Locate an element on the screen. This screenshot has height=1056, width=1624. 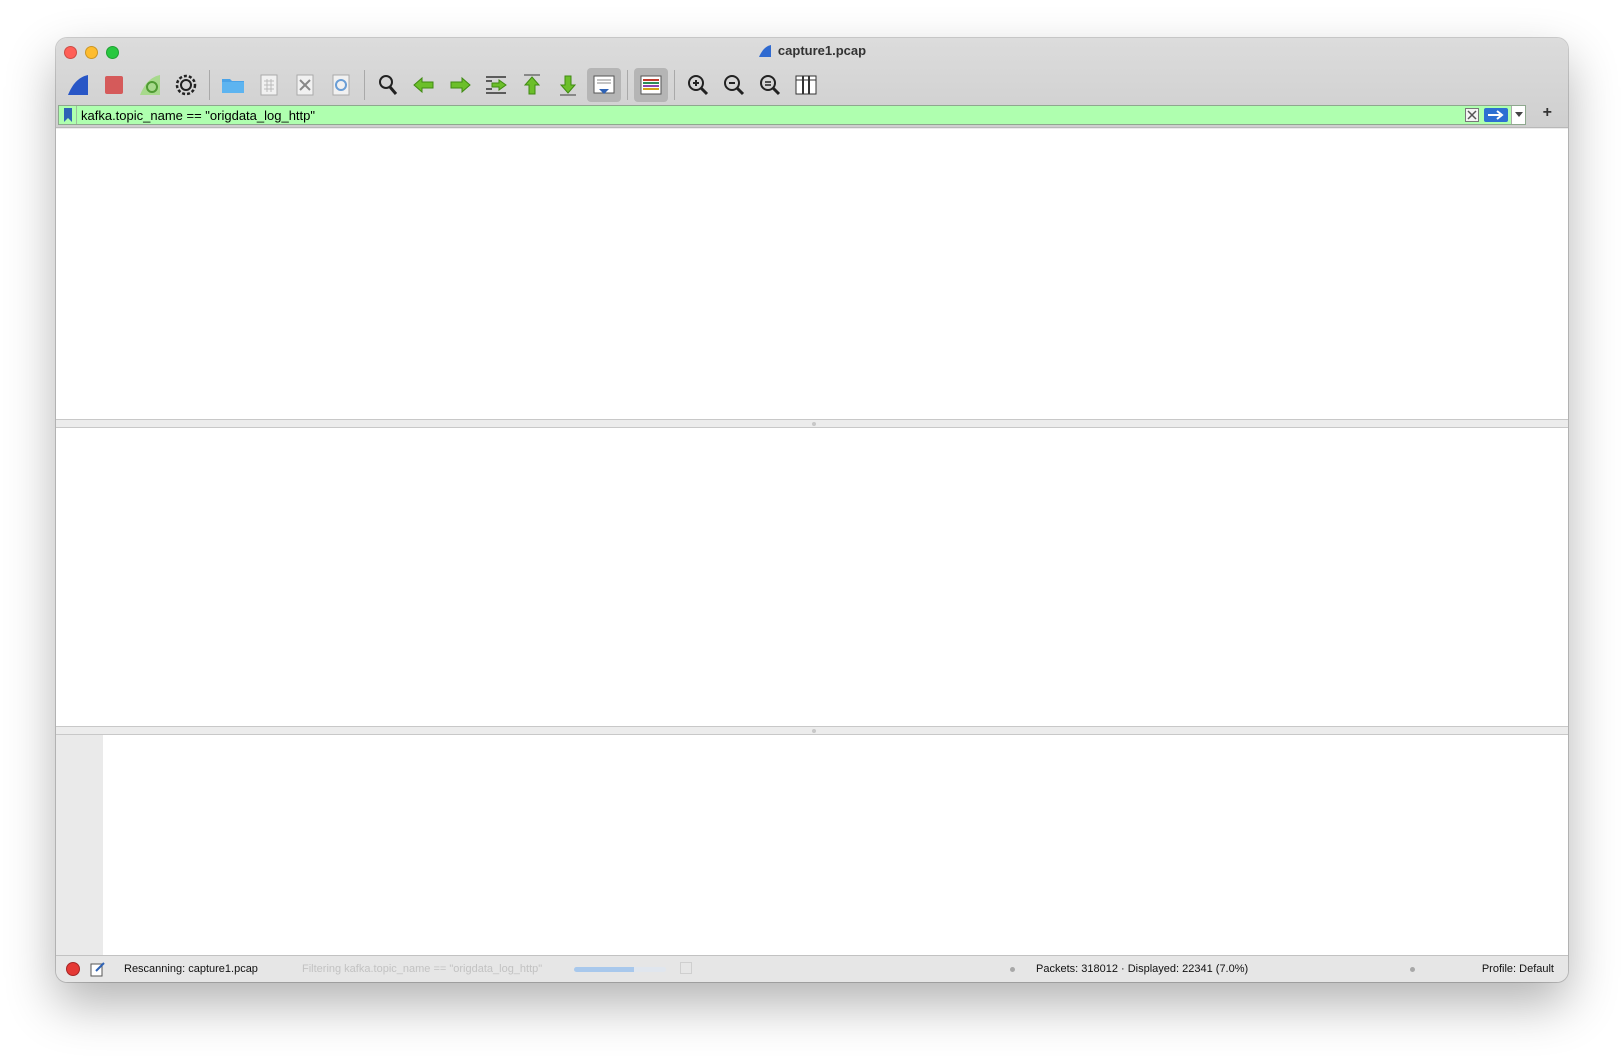
go-to-packet-button is located at coordinates (496, 85).